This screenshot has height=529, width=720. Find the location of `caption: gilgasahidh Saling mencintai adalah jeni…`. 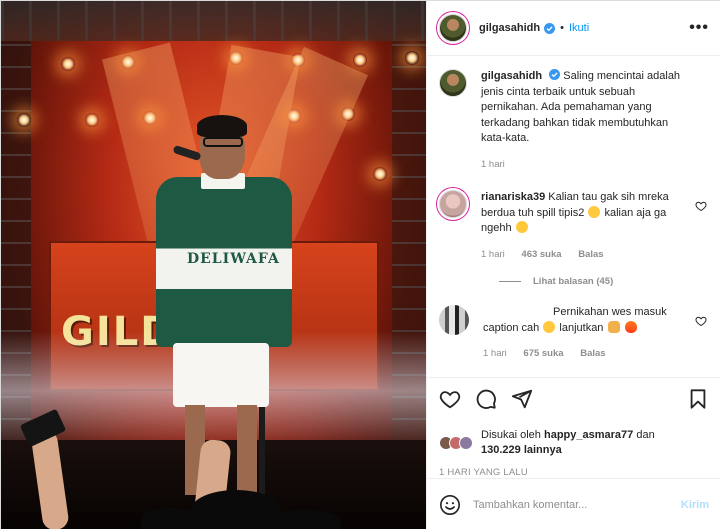

caption: gilgasahidh Saling mencintai adalah jeni… is located at coordinates (574, 114).